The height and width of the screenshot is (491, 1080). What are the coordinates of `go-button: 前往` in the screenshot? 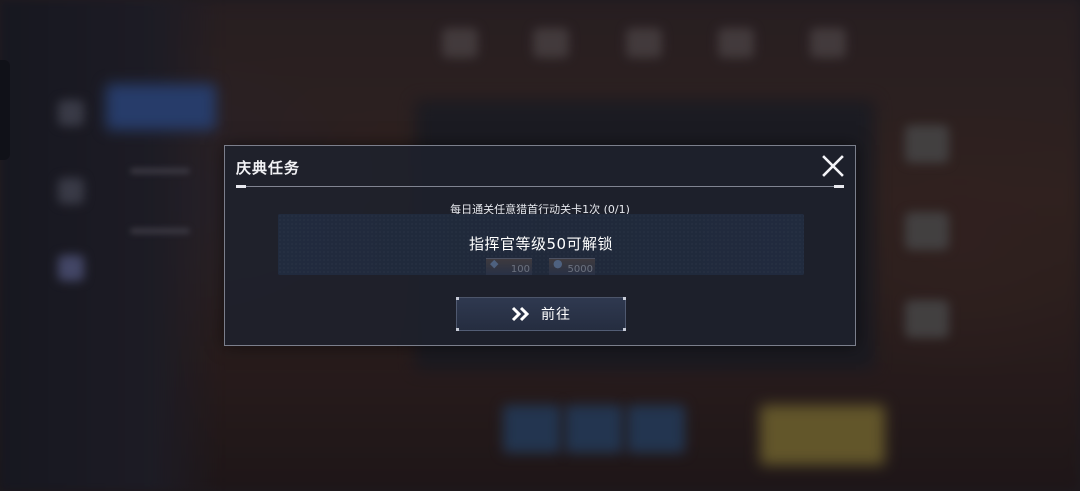 It's located at (541, 314).